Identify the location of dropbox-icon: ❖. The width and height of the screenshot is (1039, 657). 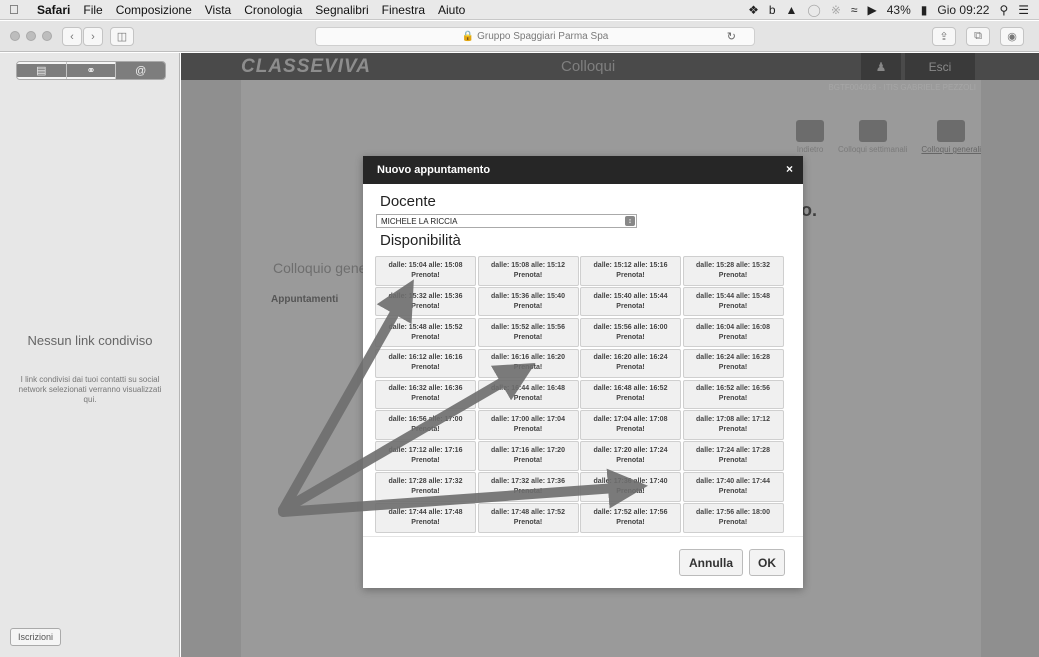
(753, 10).